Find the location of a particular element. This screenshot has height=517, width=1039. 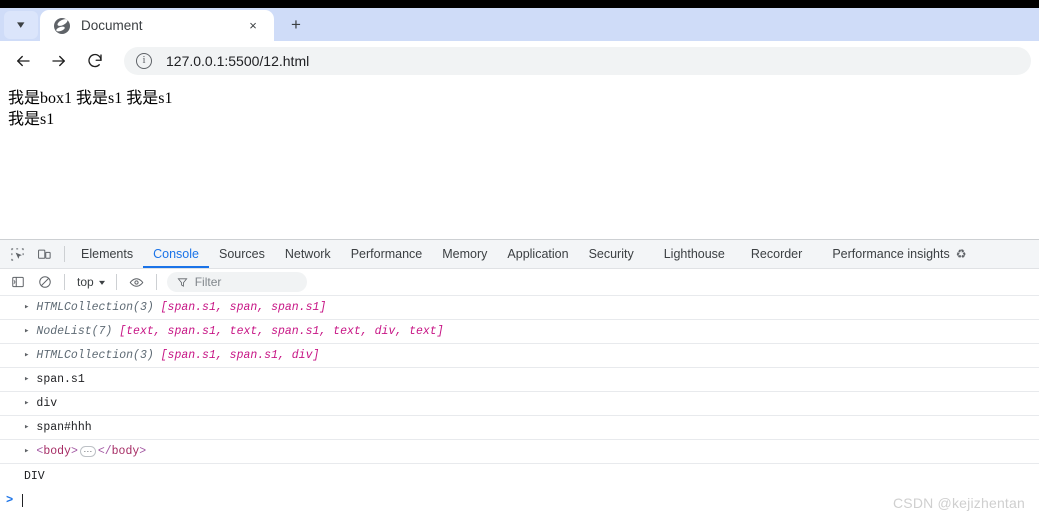

back-button is located at coordinates (23, 61).